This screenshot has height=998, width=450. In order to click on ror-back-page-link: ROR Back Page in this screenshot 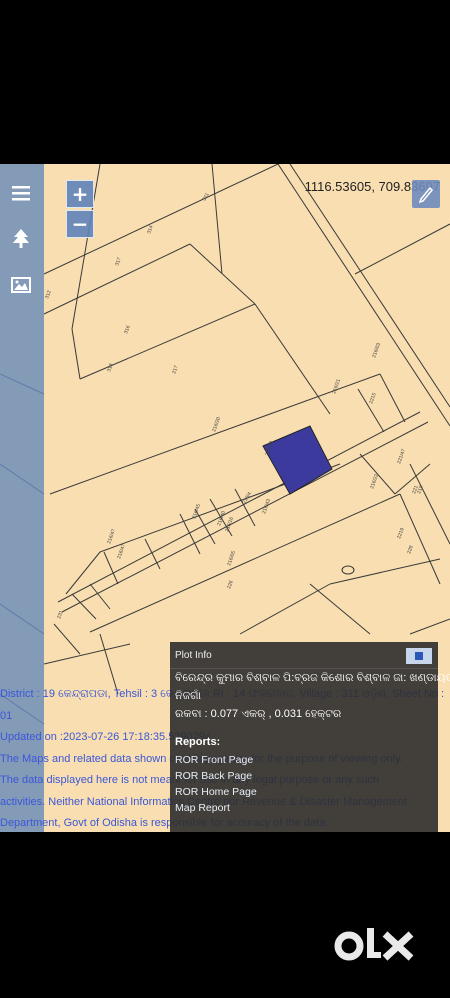, I will do `click(213, 776)`.